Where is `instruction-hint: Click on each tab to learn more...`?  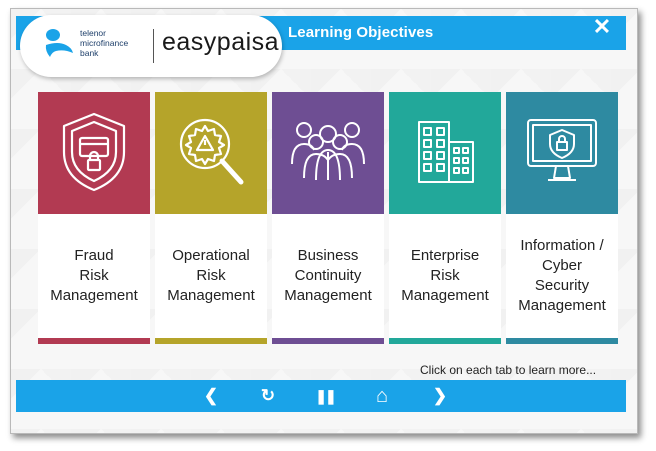 instruction-hint: Click on each tab to learn more... is located at coordinates (508, 370).